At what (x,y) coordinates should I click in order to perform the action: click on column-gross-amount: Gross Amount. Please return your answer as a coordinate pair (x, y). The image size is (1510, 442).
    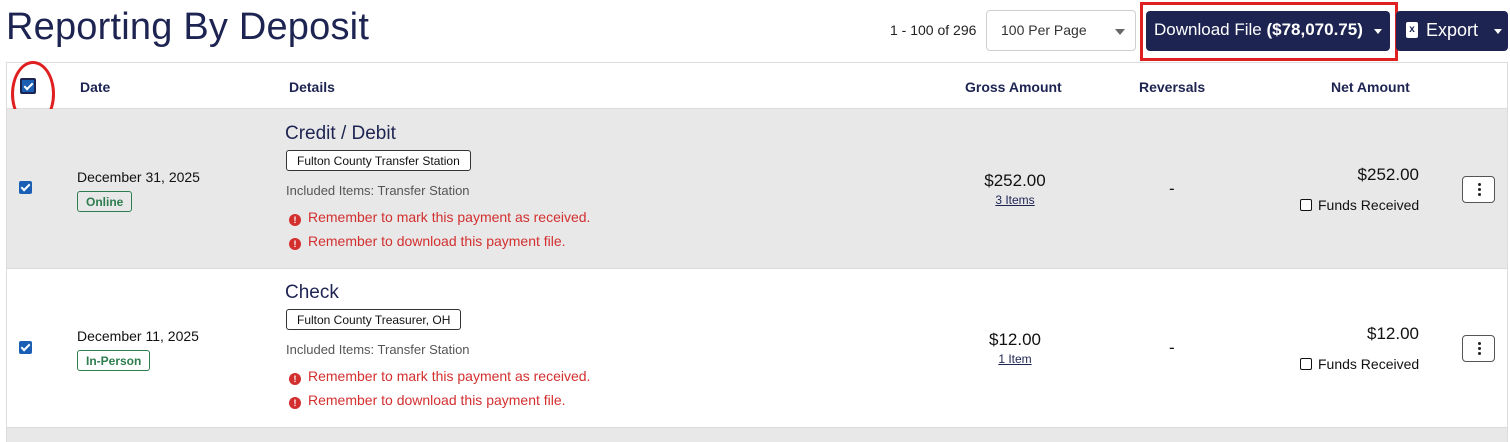
    Looking at the image, I should click on (1013, 87).